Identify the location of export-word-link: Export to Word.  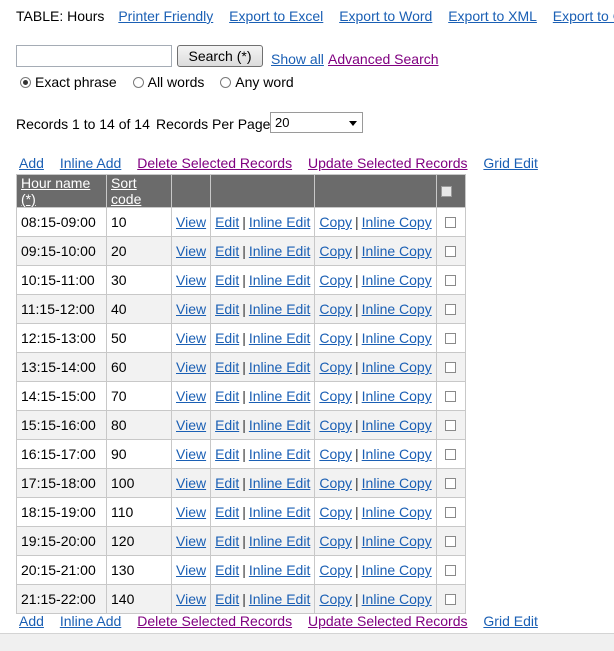
(385, 16).